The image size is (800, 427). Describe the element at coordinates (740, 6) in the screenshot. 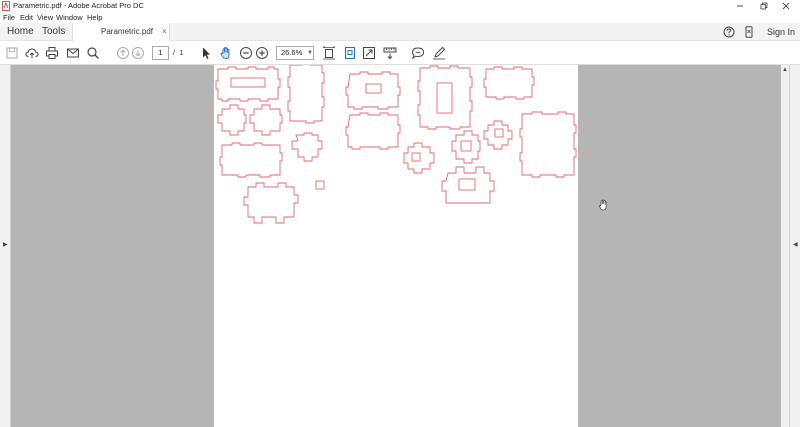

I see `minimize-icon` at that location.